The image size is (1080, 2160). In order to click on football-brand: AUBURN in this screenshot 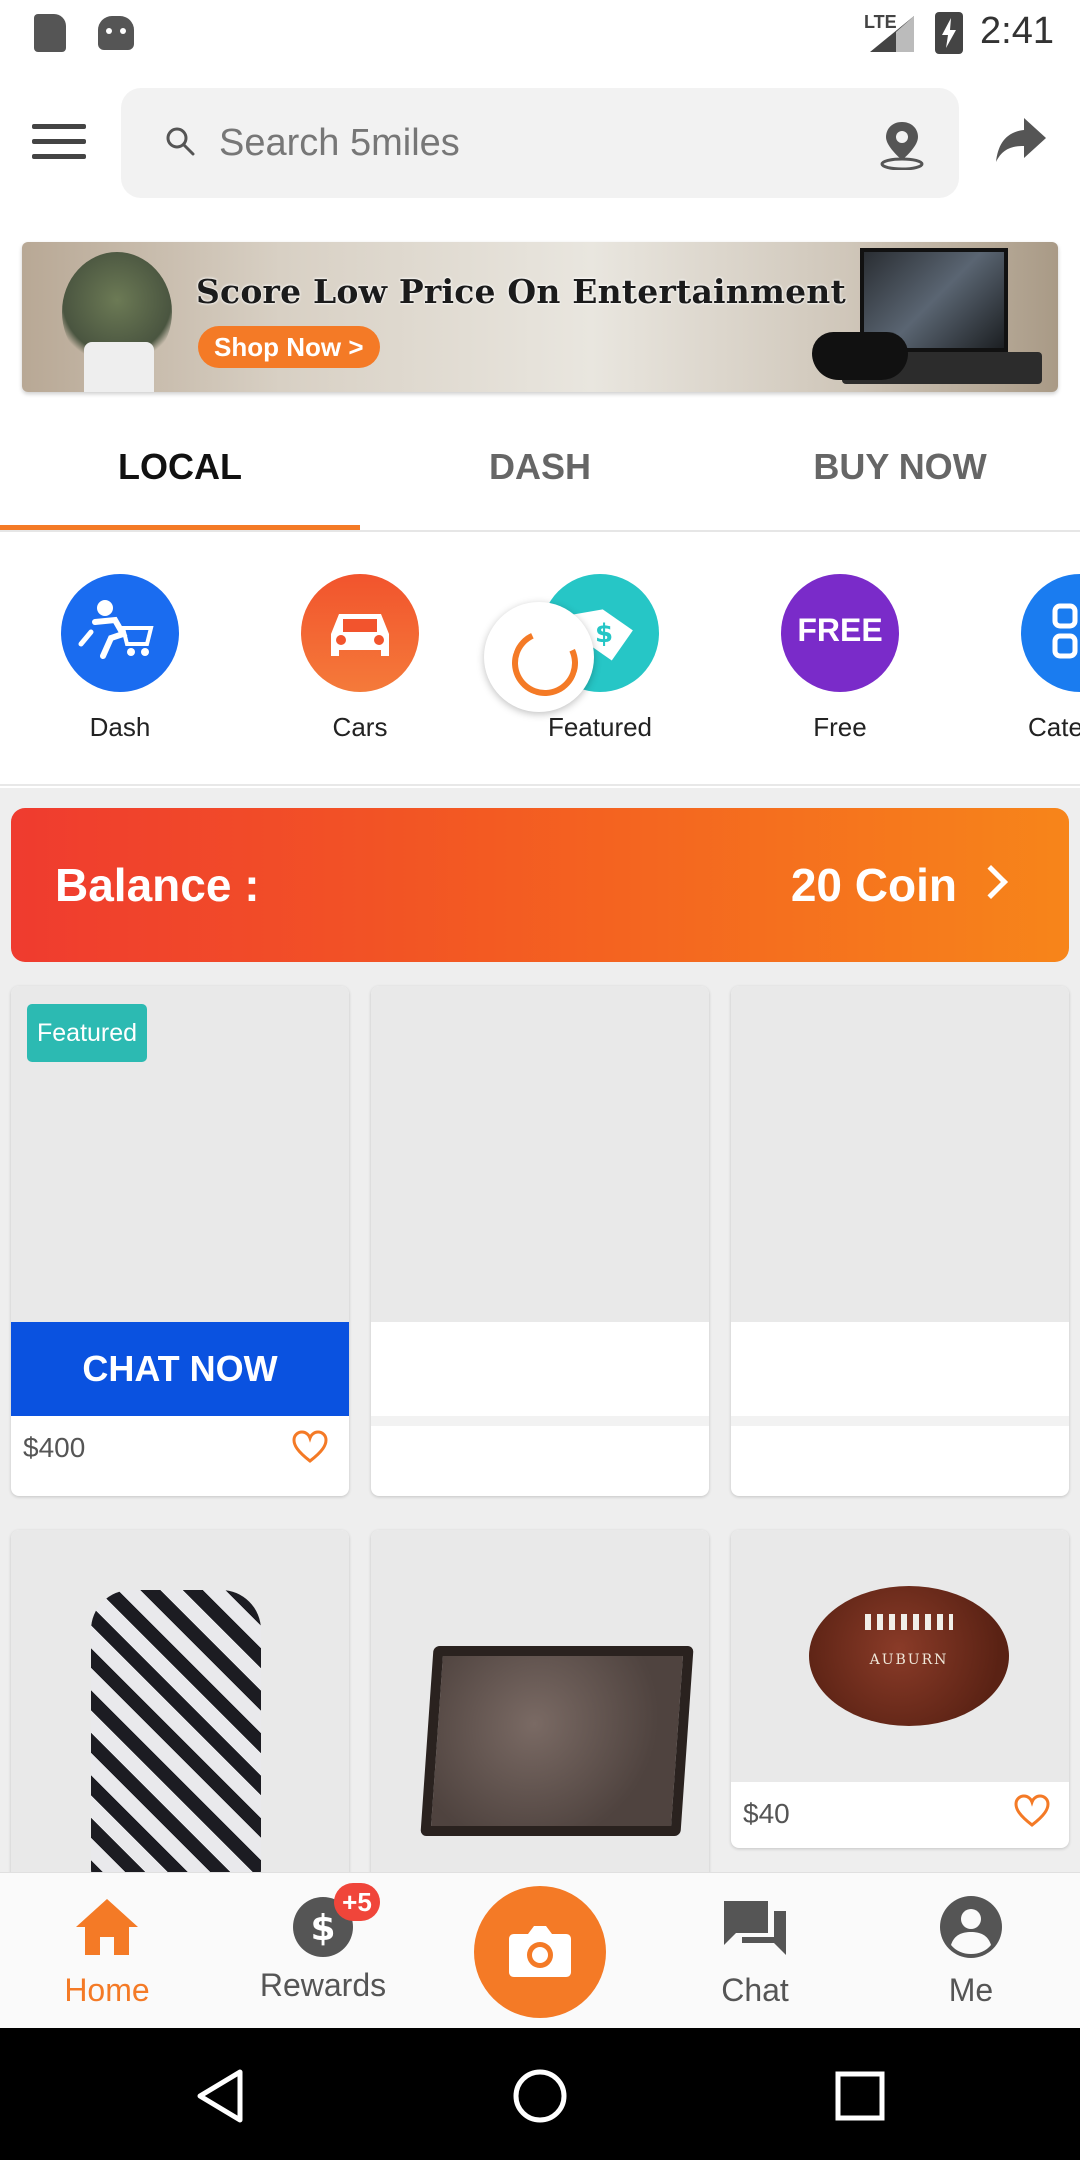, I will do `click(909, 1660)`.